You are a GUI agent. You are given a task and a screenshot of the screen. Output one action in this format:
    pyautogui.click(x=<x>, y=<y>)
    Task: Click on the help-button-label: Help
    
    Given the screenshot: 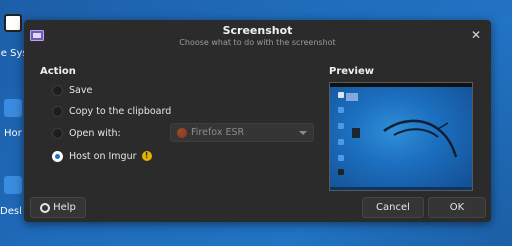 What is the action you would take?
    pyautogui.click(x=64, y=207)
    